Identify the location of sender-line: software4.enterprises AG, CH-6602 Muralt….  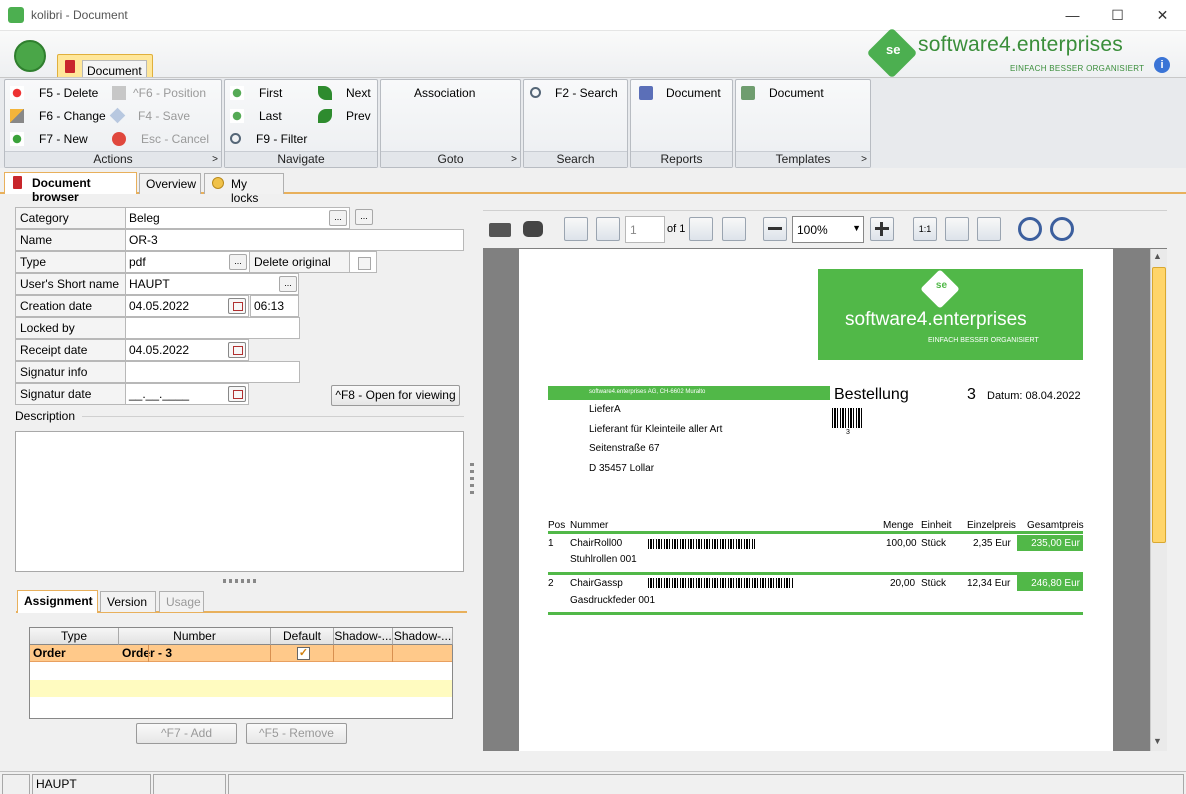
(647, 392).